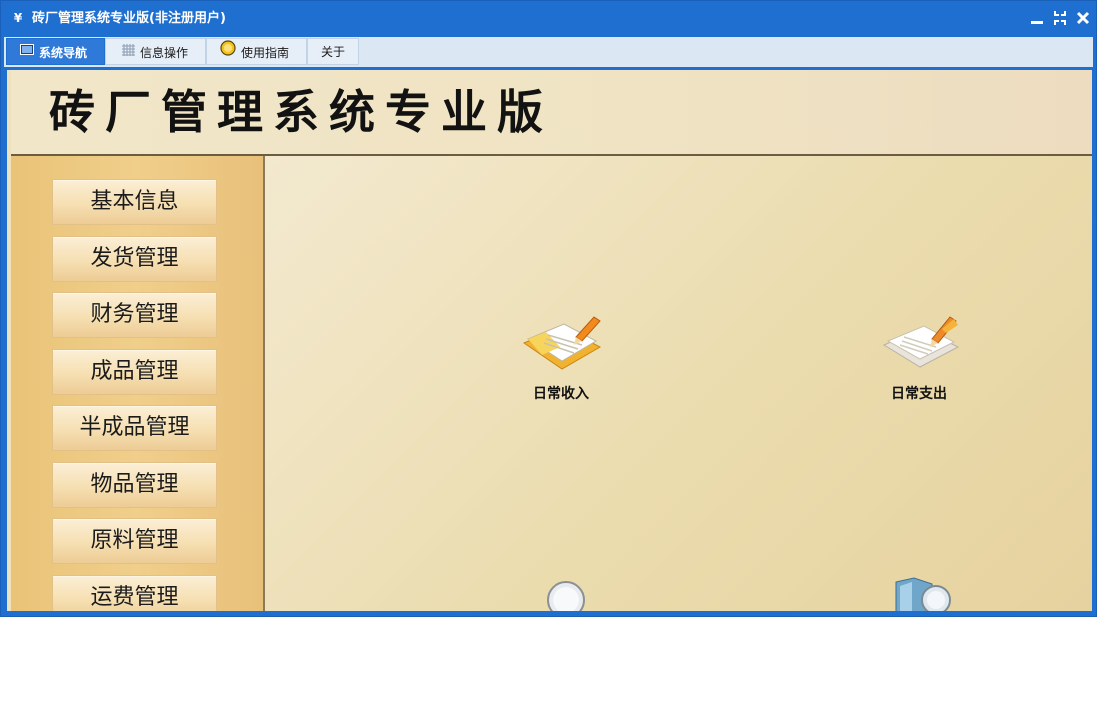 The width and height of the screenshot is (1099, 723). Describe the element at coordinates (134, 315) in the screenshot. I see `nav-finance-management-button: 财务管理` at that location.